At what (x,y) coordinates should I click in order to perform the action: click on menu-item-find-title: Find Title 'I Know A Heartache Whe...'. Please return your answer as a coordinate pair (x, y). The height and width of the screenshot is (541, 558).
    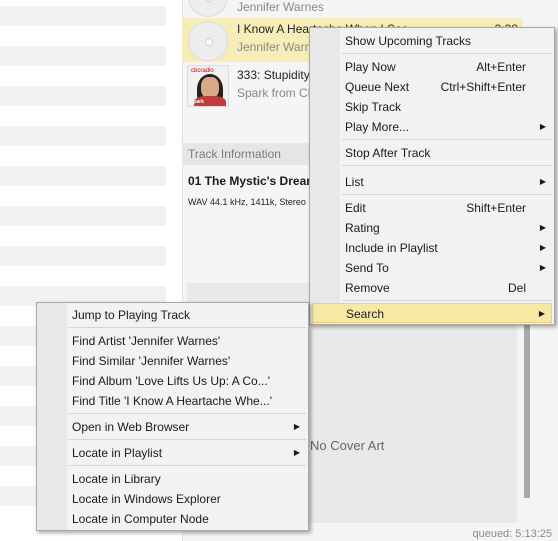
    Looking at the image, I should click on (172, 401).